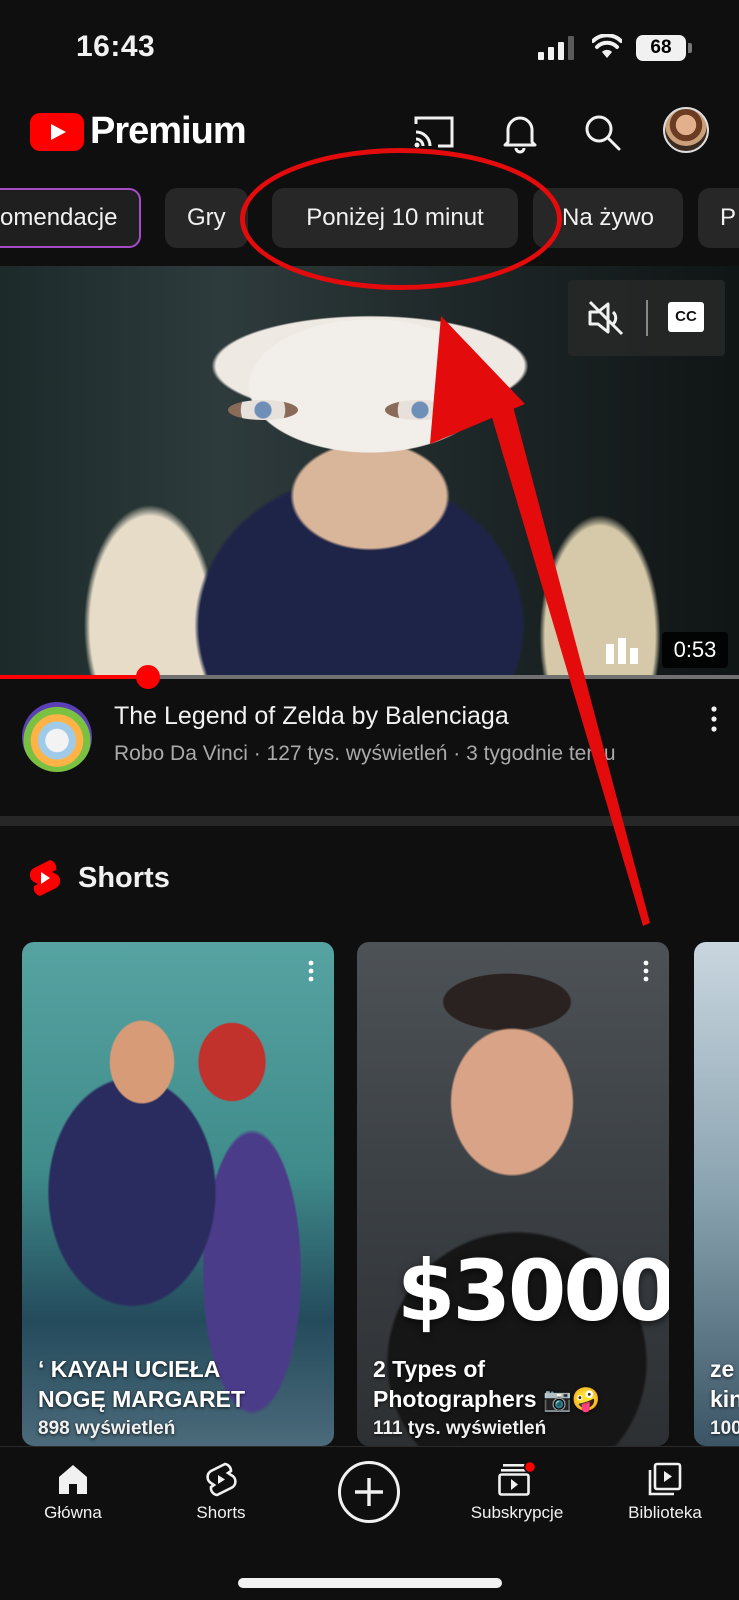 This screenshot has height=1600, width=739. I want to click on cellular-signal-icon, so click(556, 48).